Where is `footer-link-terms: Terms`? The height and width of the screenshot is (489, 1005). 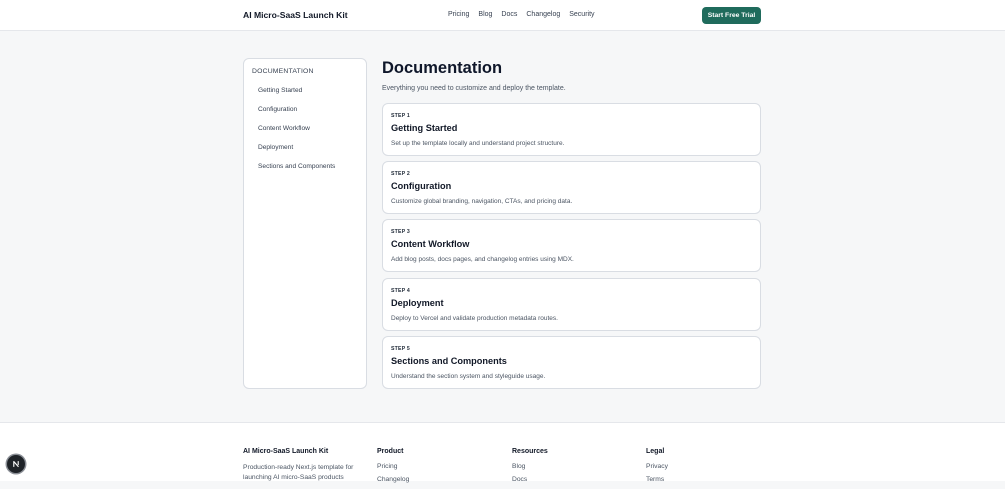
footer-link-terms: Terms is located at coordinates (657, 482).